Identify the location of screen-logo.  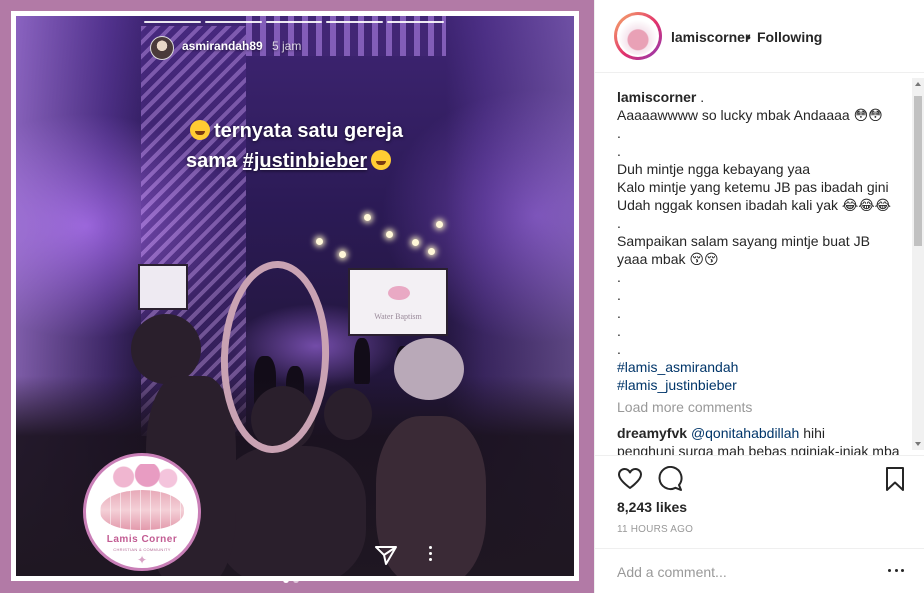
(399, 293).